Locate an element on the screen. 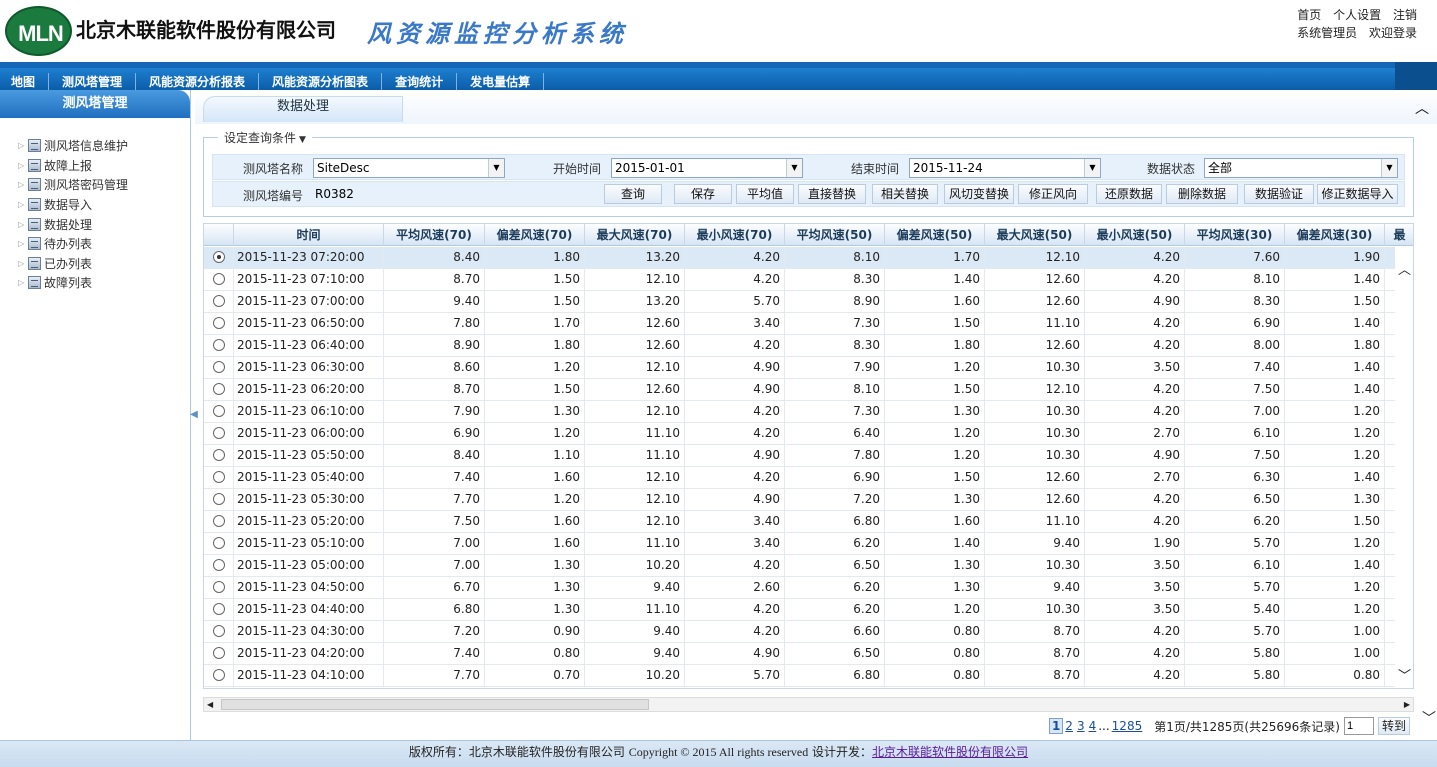 This screenshot has width=1437, height=767. home-link: 首页 is located at coordinates (1309, 15).